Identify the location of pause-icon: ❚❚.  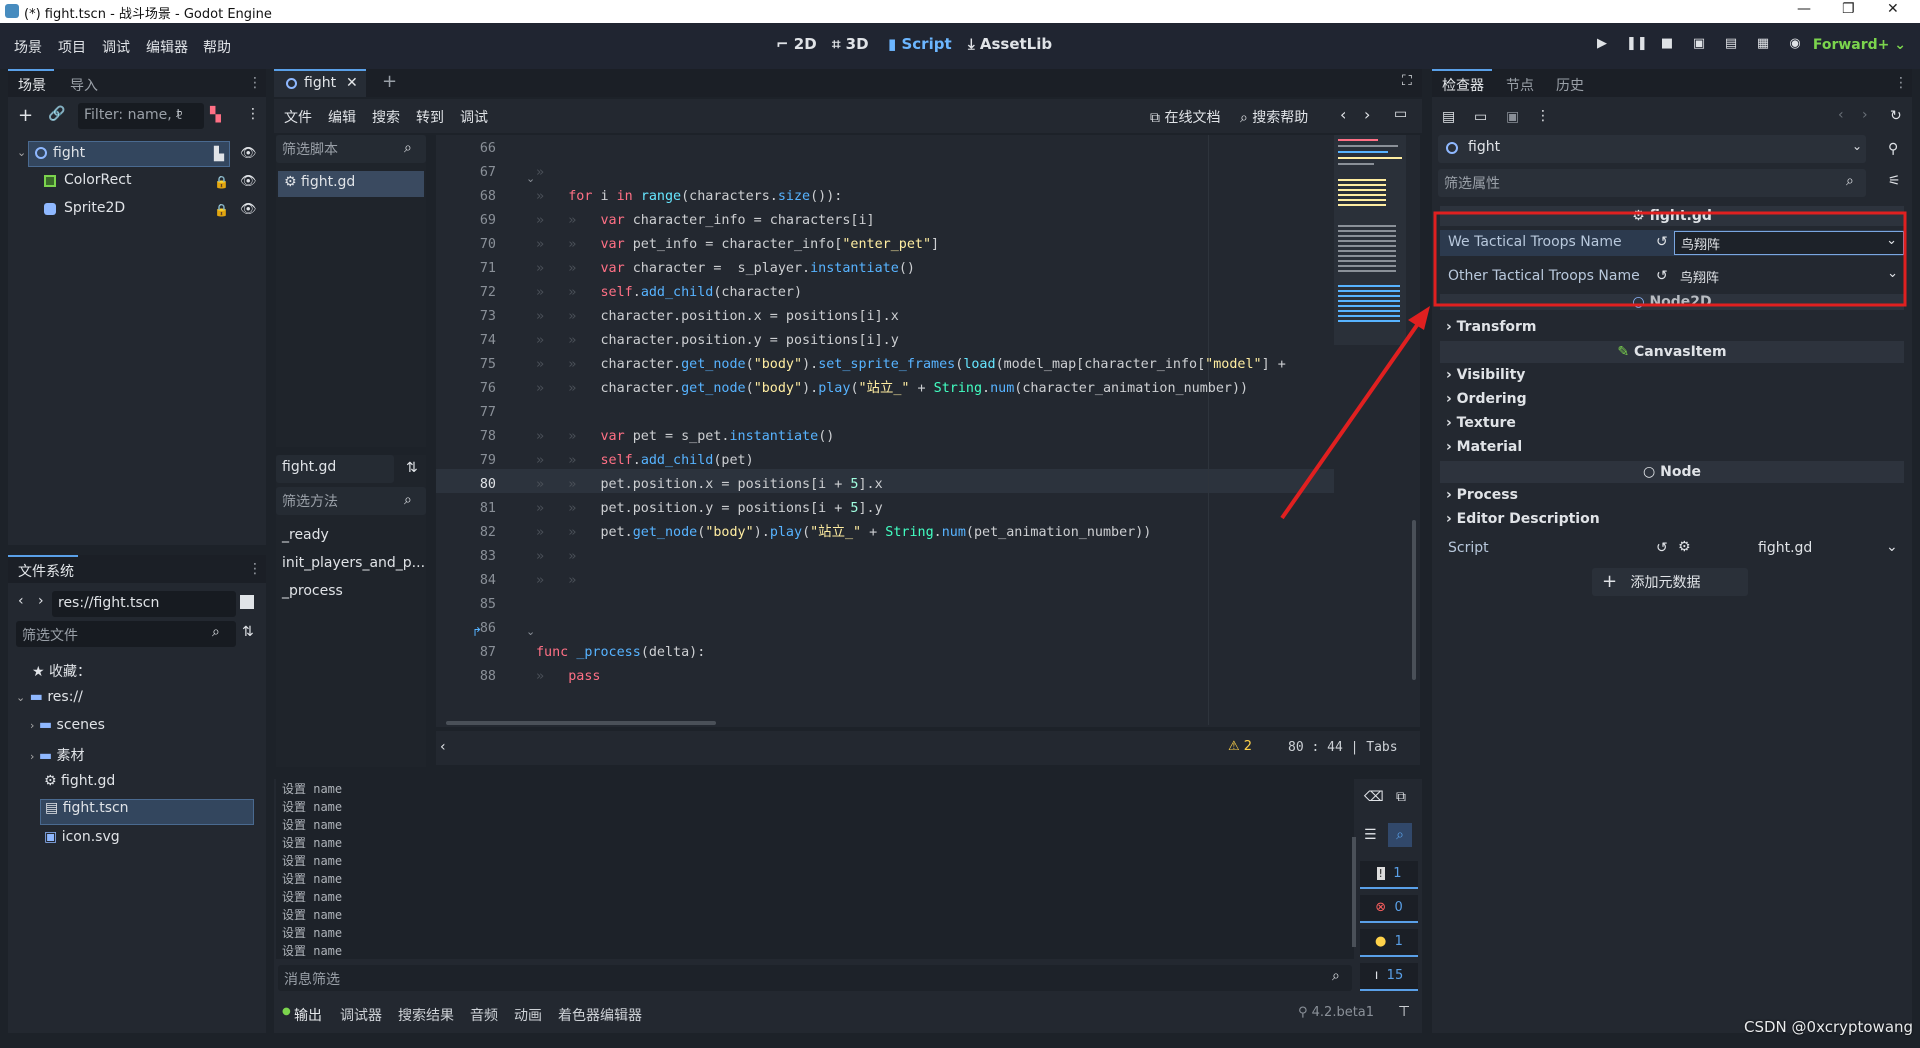
(1637, 45).